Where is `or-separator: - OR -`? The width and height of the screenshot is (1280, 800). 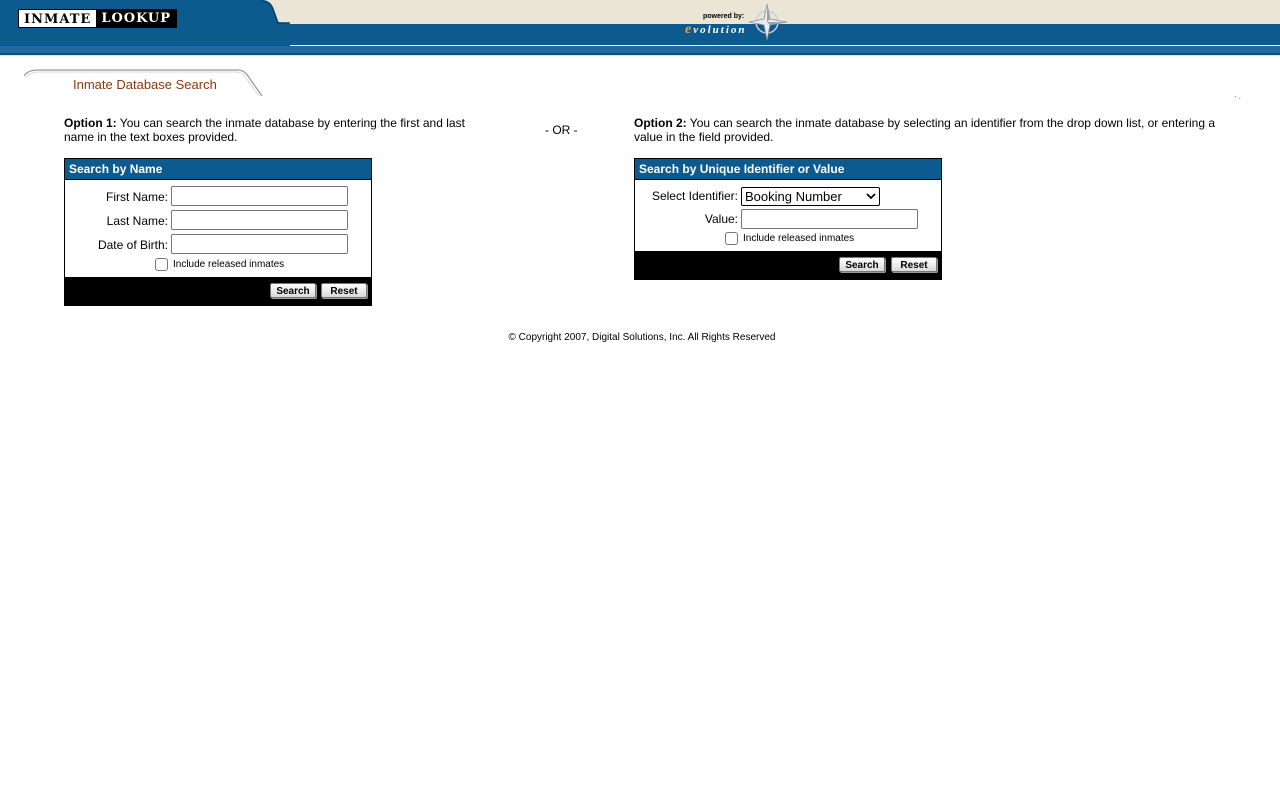 or-separator: - OR - is located at coordinates (561, 130).